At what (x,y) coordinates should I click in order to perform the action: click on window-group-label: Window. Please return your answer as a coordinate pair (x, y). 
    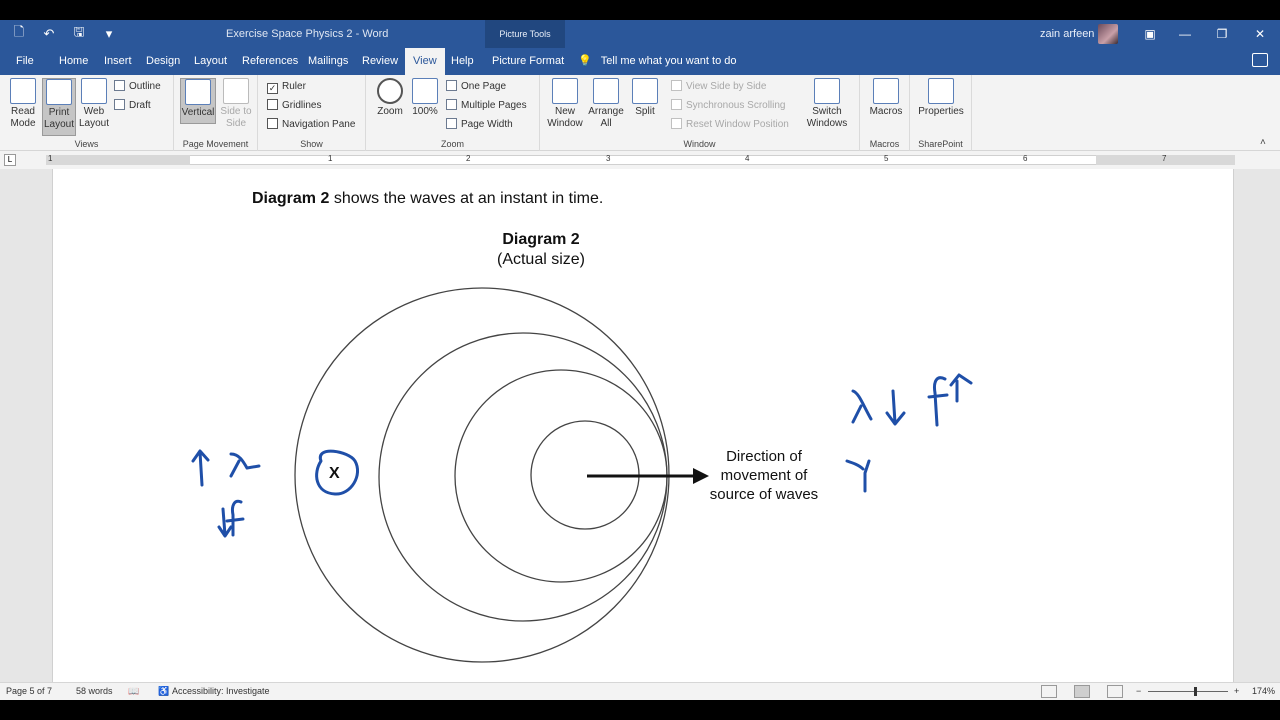
    Looking at the image, I should click on (699, 144).